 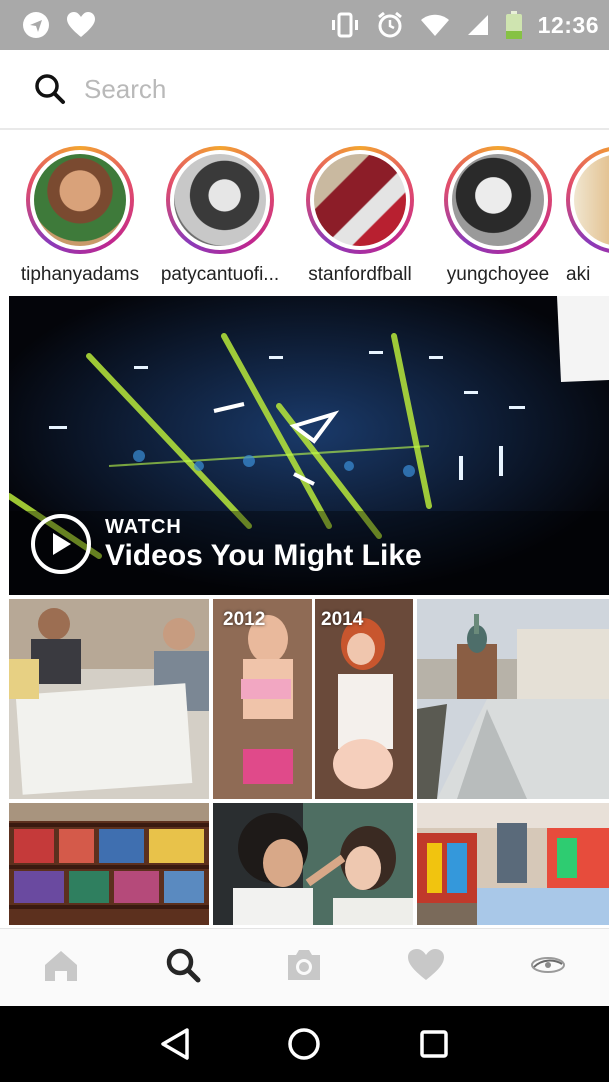 What do you see at coordinates (80, 274) in the screenshot?
I see `story-username: tiphanyadams` at bounding box center [80, 274].